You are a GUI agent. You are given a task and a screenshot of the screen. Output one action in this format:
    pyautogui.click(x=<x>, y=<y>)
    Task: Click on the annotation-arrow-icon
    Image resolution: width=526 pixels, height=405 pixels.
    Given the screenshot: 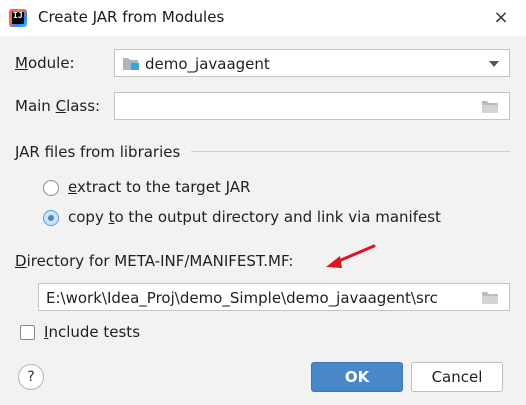 What is the action you would take?
    pyautogui.click(x=351, y=256)
    